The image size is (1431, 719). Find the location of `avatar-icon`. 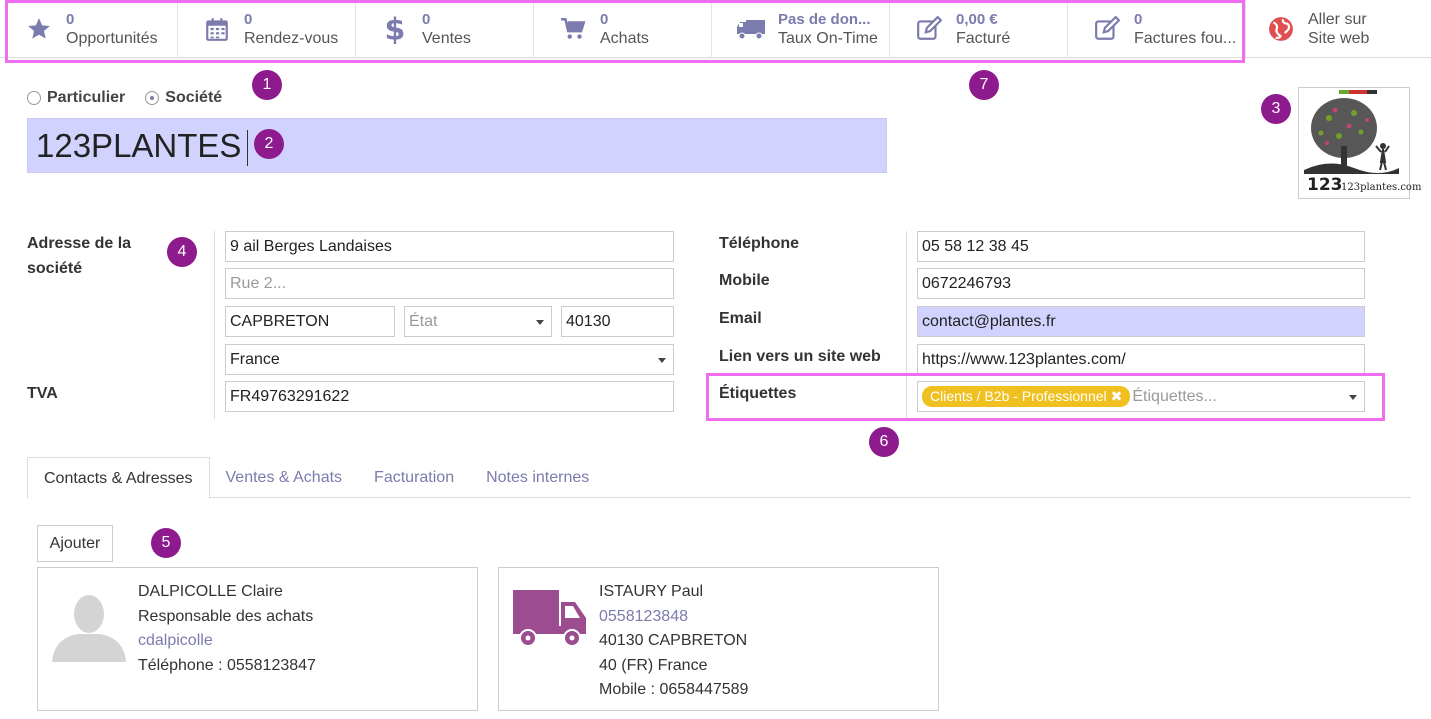

avatar-icon is located at coordinates (89, 628).